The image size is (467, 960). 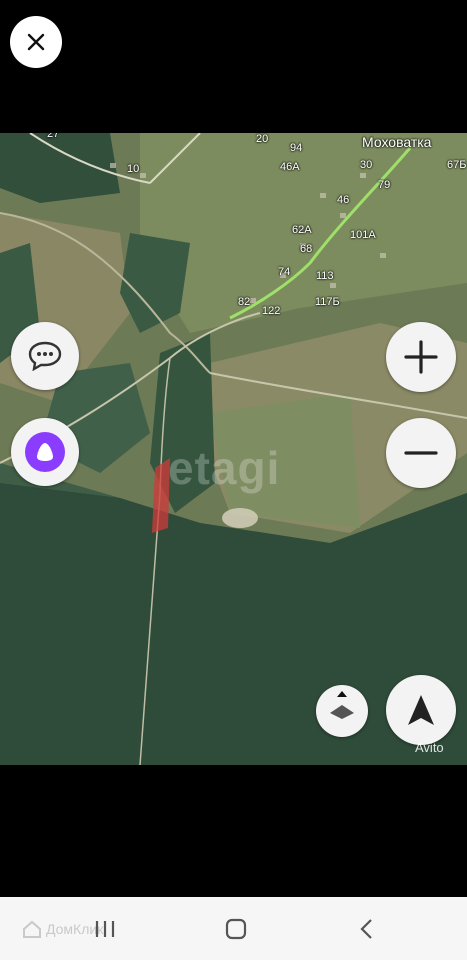 I want to click on house-number: 94, so click(x=296, y=148).